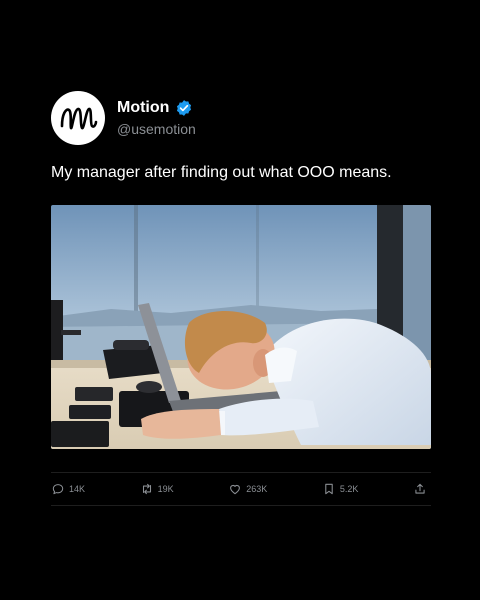 Image resolution: width=480 pixels, height=600 pixels. Describe the element at coordinates (156, 129) in the screenshot. I see `author-handle: @usemotion` at that location.